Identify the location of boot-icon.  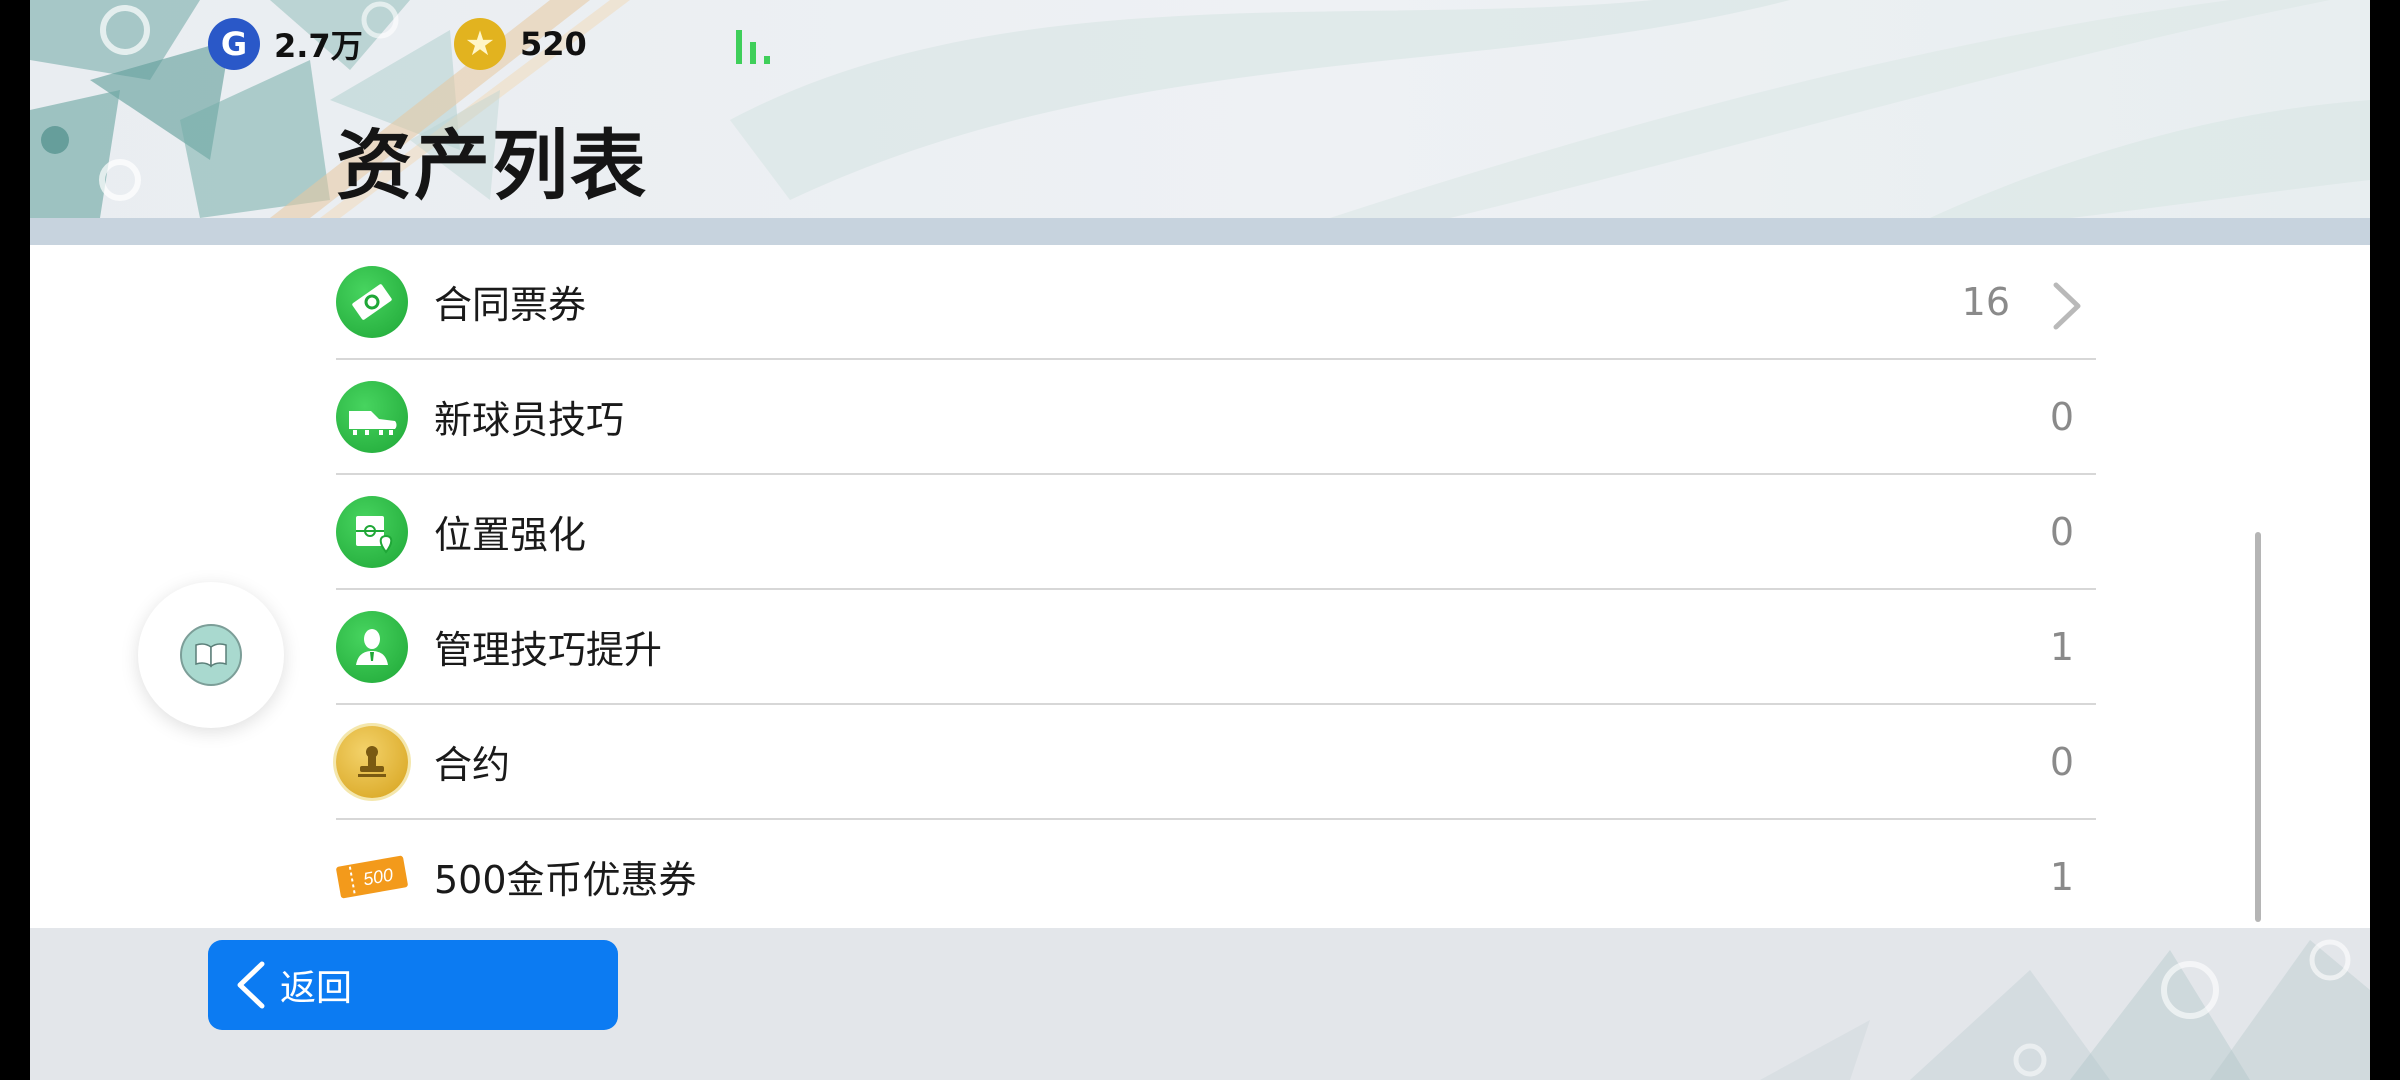
(372, 416).